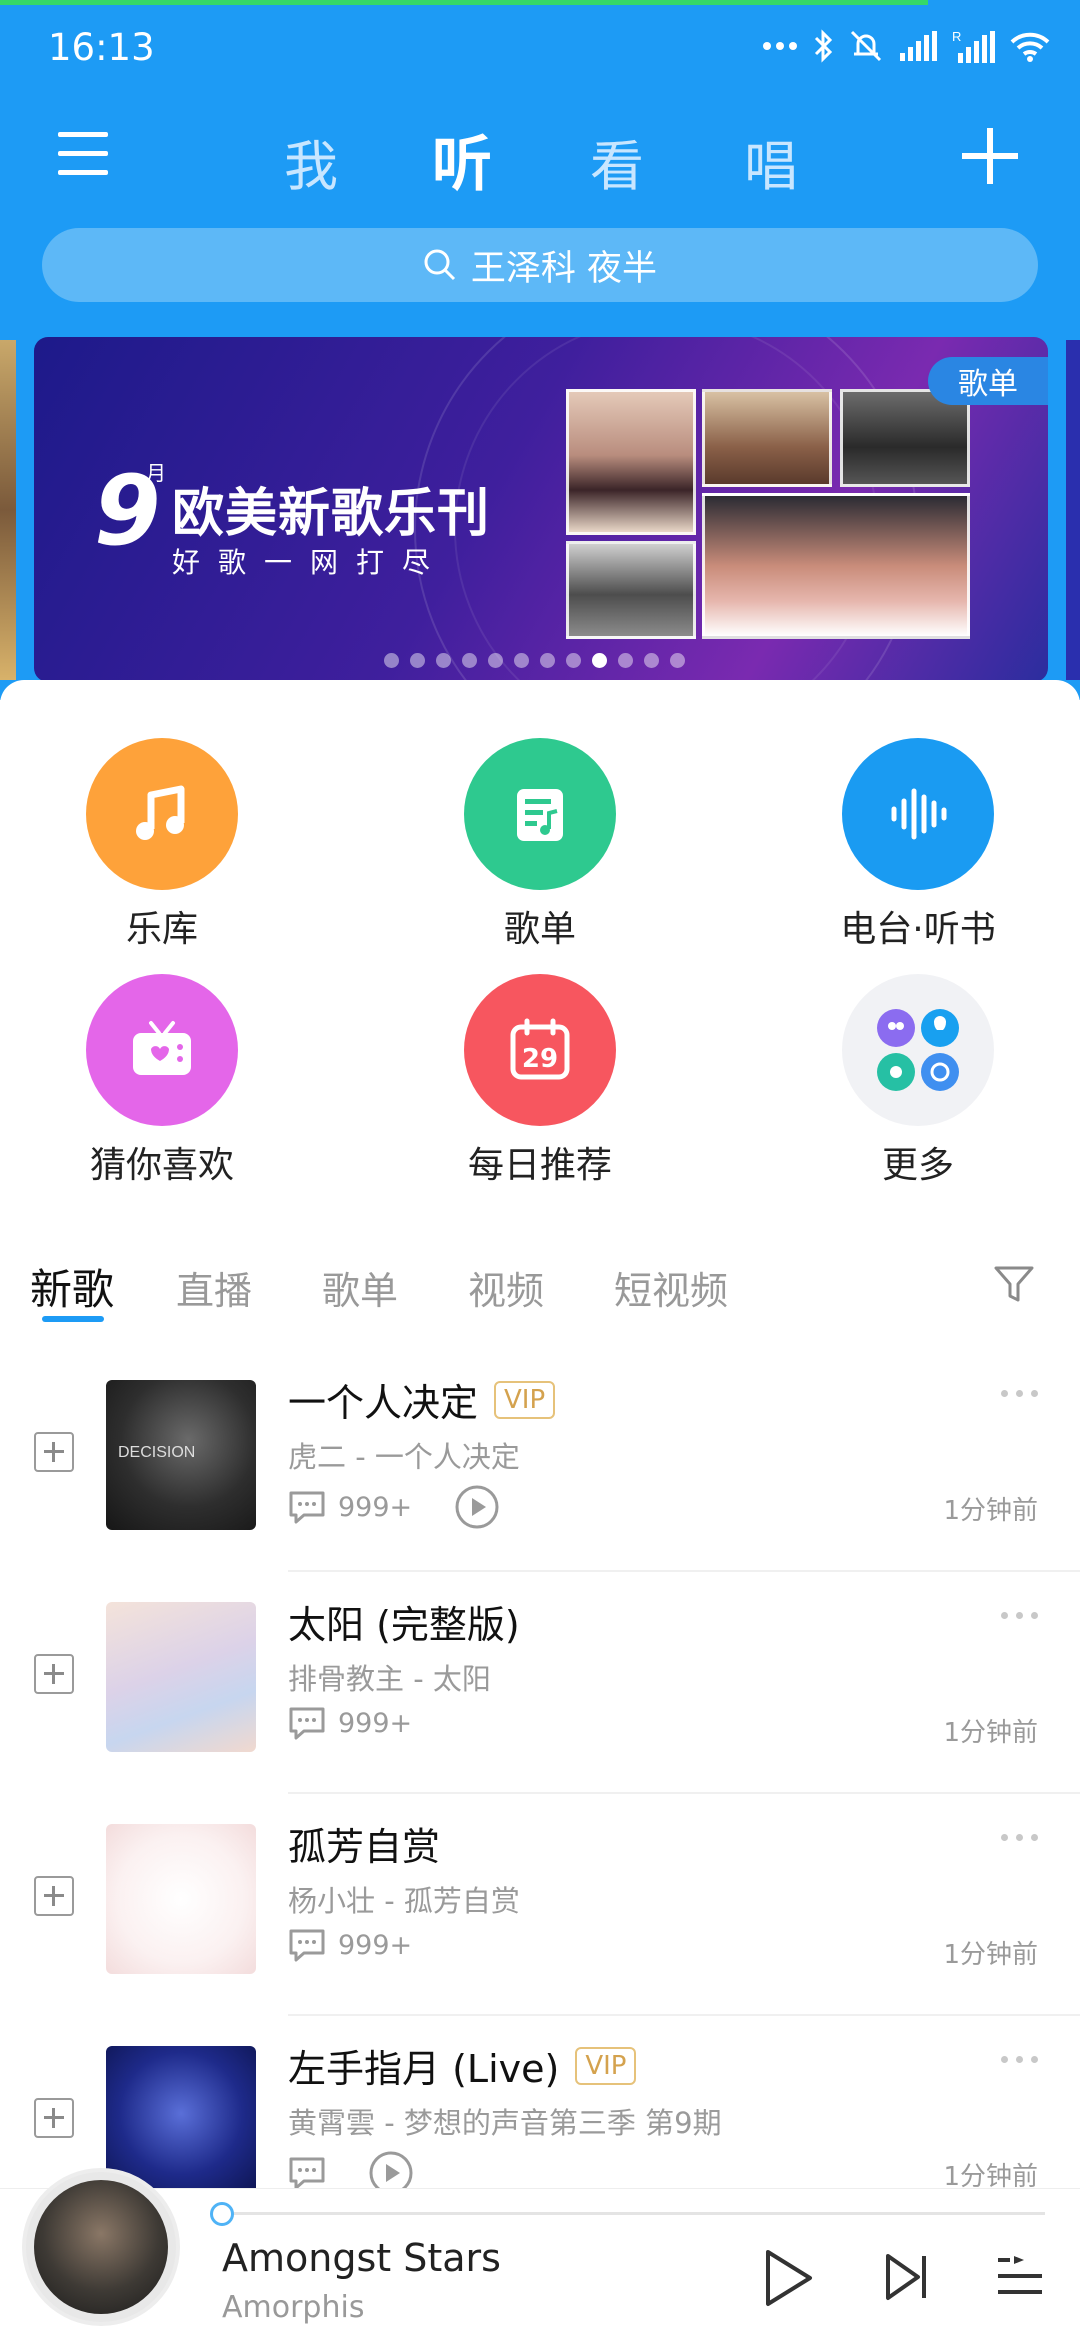 Image resolution: width=1080 pixels, height=2341 pixels. Describe the element at coordinates (866, 46) in the screenshot. I see `mute-bell-icon` at that location.